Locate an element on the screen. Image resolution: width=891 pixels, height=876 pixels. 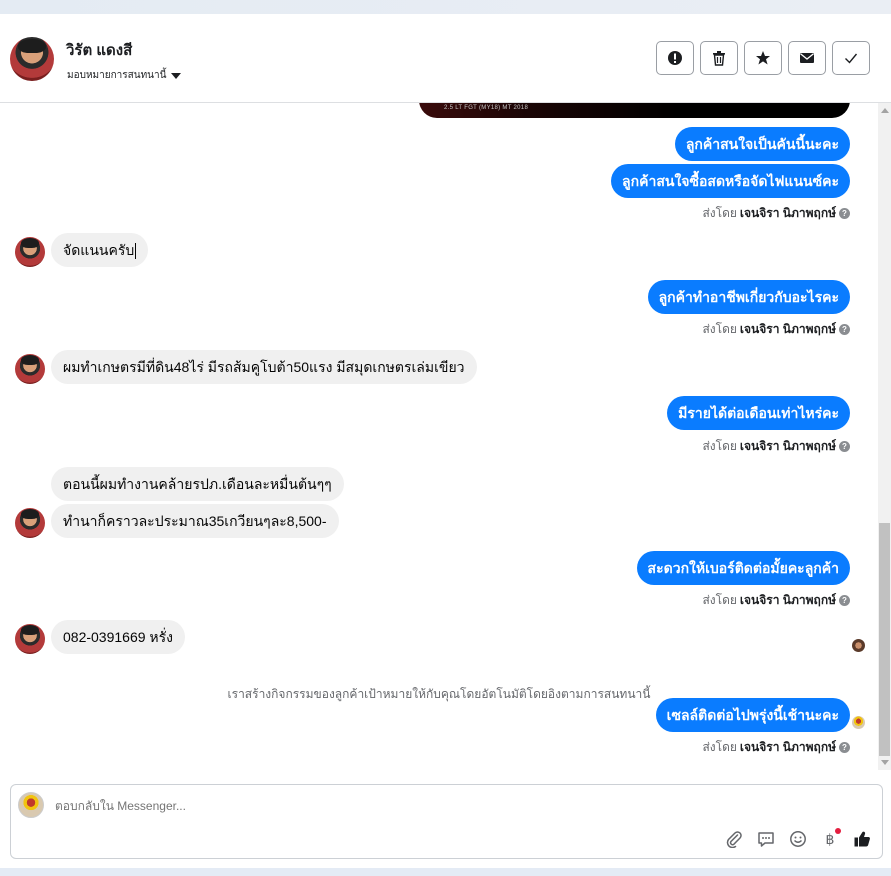
notification-dot is located at coordinates (838, 831).